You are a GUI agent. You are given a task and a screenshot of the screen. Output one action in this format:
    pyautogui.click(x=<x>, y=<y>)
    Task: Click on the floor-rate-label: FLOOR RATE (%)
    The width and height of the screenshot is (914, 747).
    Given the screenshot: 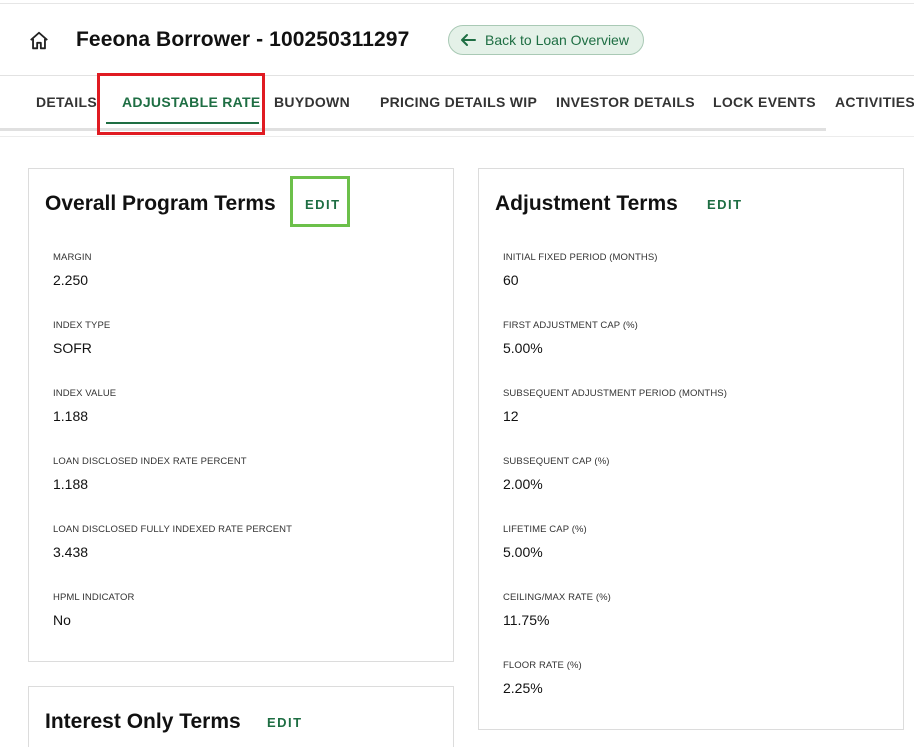 What is the action you would take?
    pyautogui.click(x=542, y=665)
    